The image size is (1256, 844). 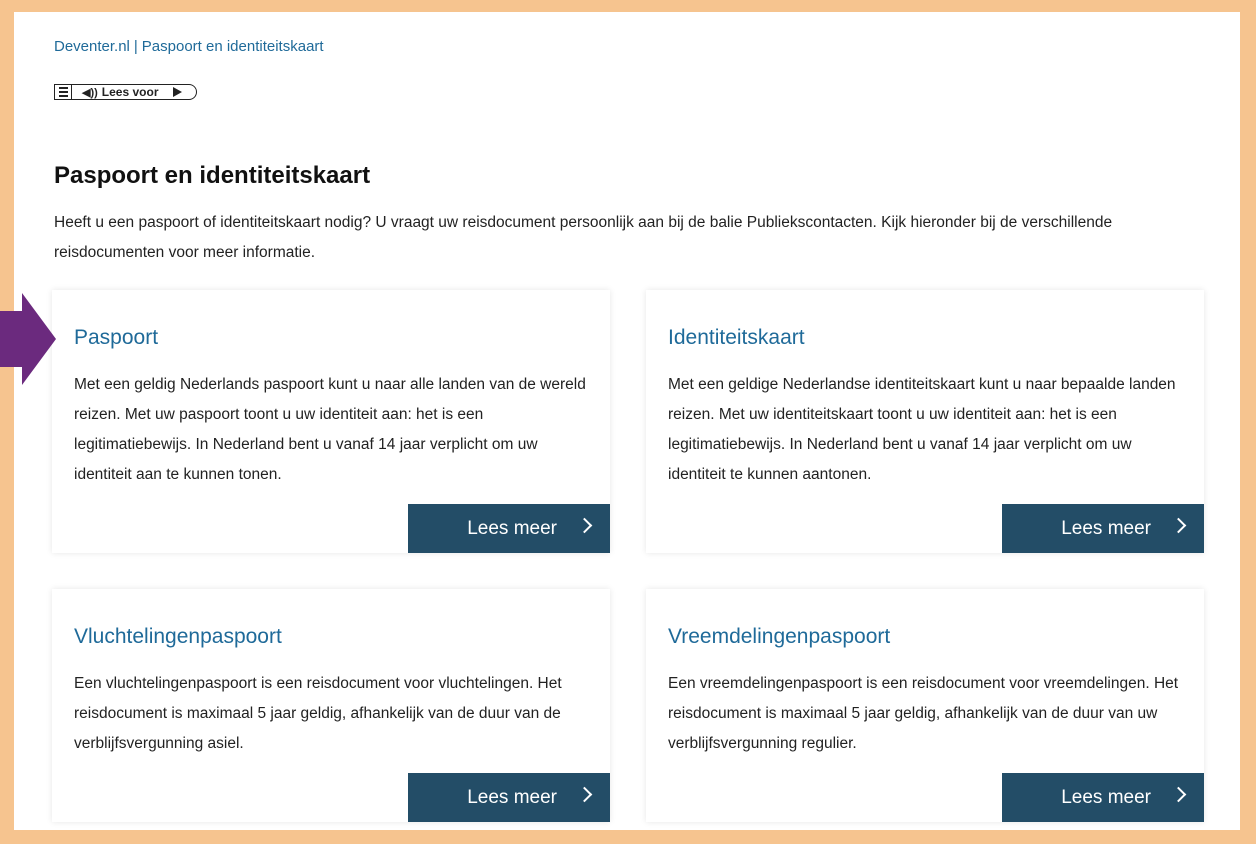 I want to click on breadcrumb-current-link: Paspoort en identiteitskaart, so click(x=233, y=46).